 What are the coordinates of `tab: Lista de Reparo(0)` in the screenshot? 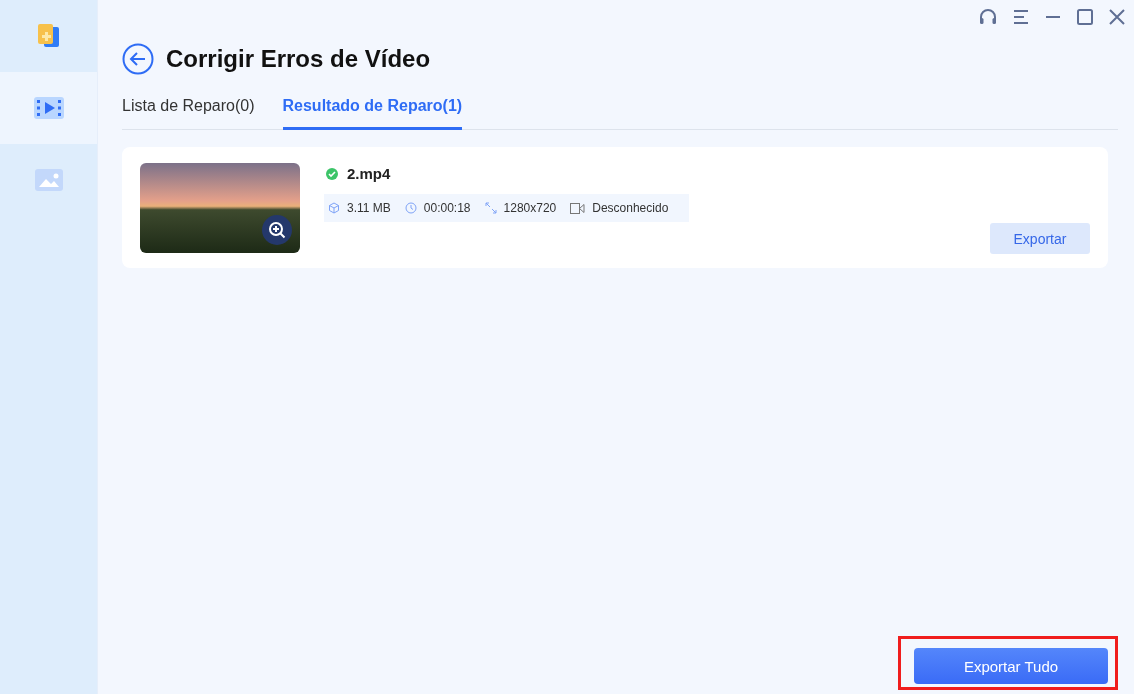 It's located at (188, 113).